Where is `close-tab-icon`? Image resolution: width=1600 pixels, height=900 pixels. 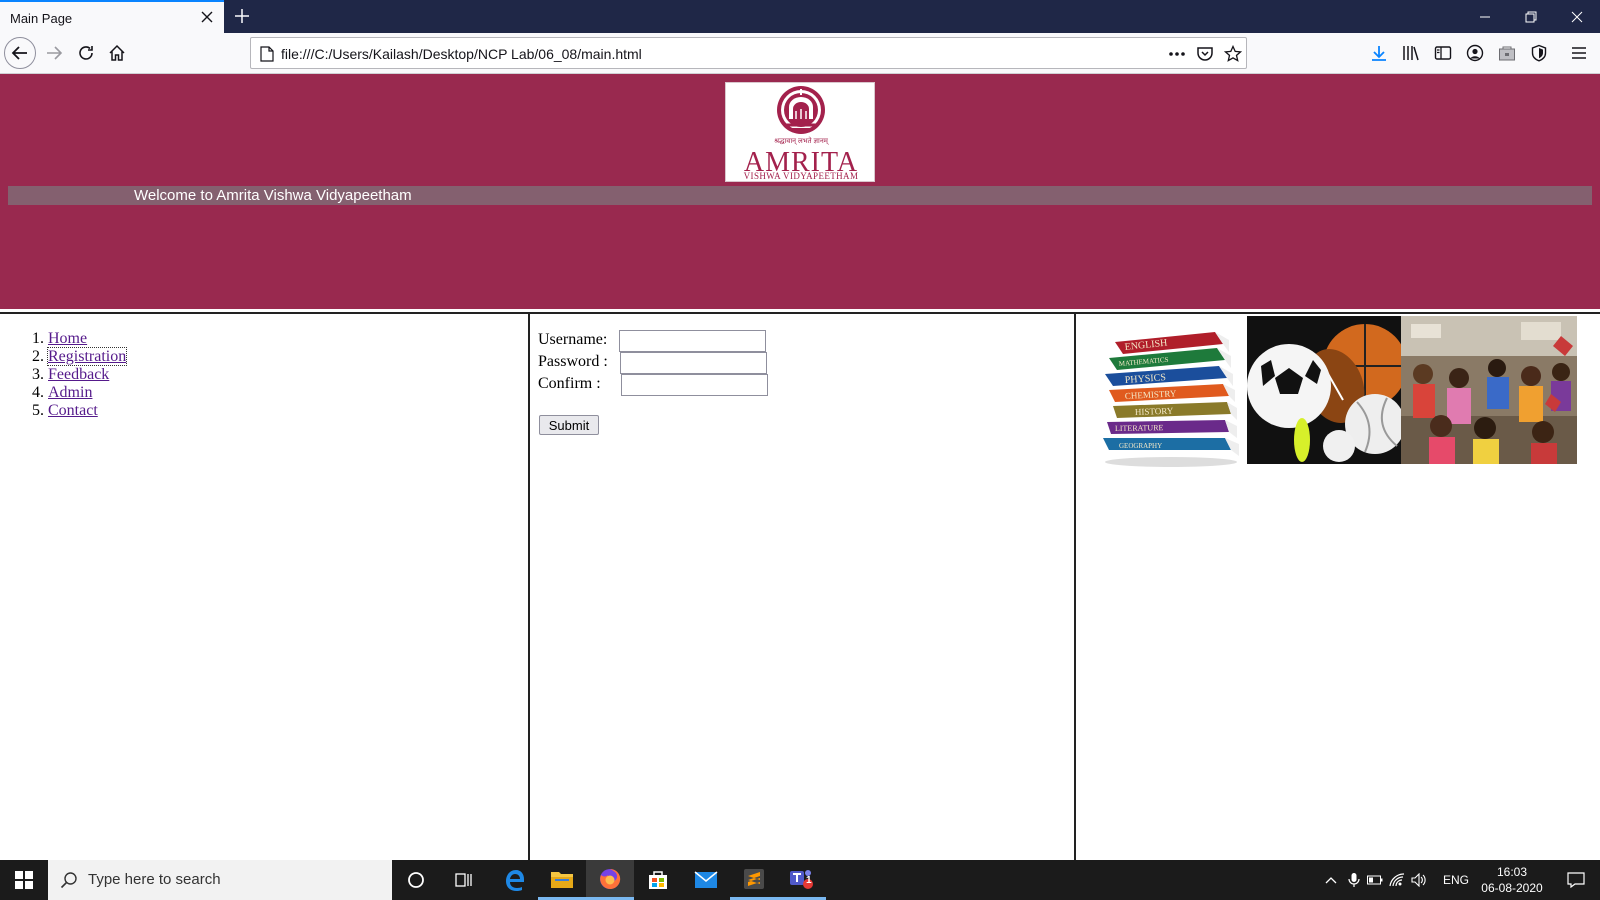 close-tab-icon is located at coordinates (207, 17).